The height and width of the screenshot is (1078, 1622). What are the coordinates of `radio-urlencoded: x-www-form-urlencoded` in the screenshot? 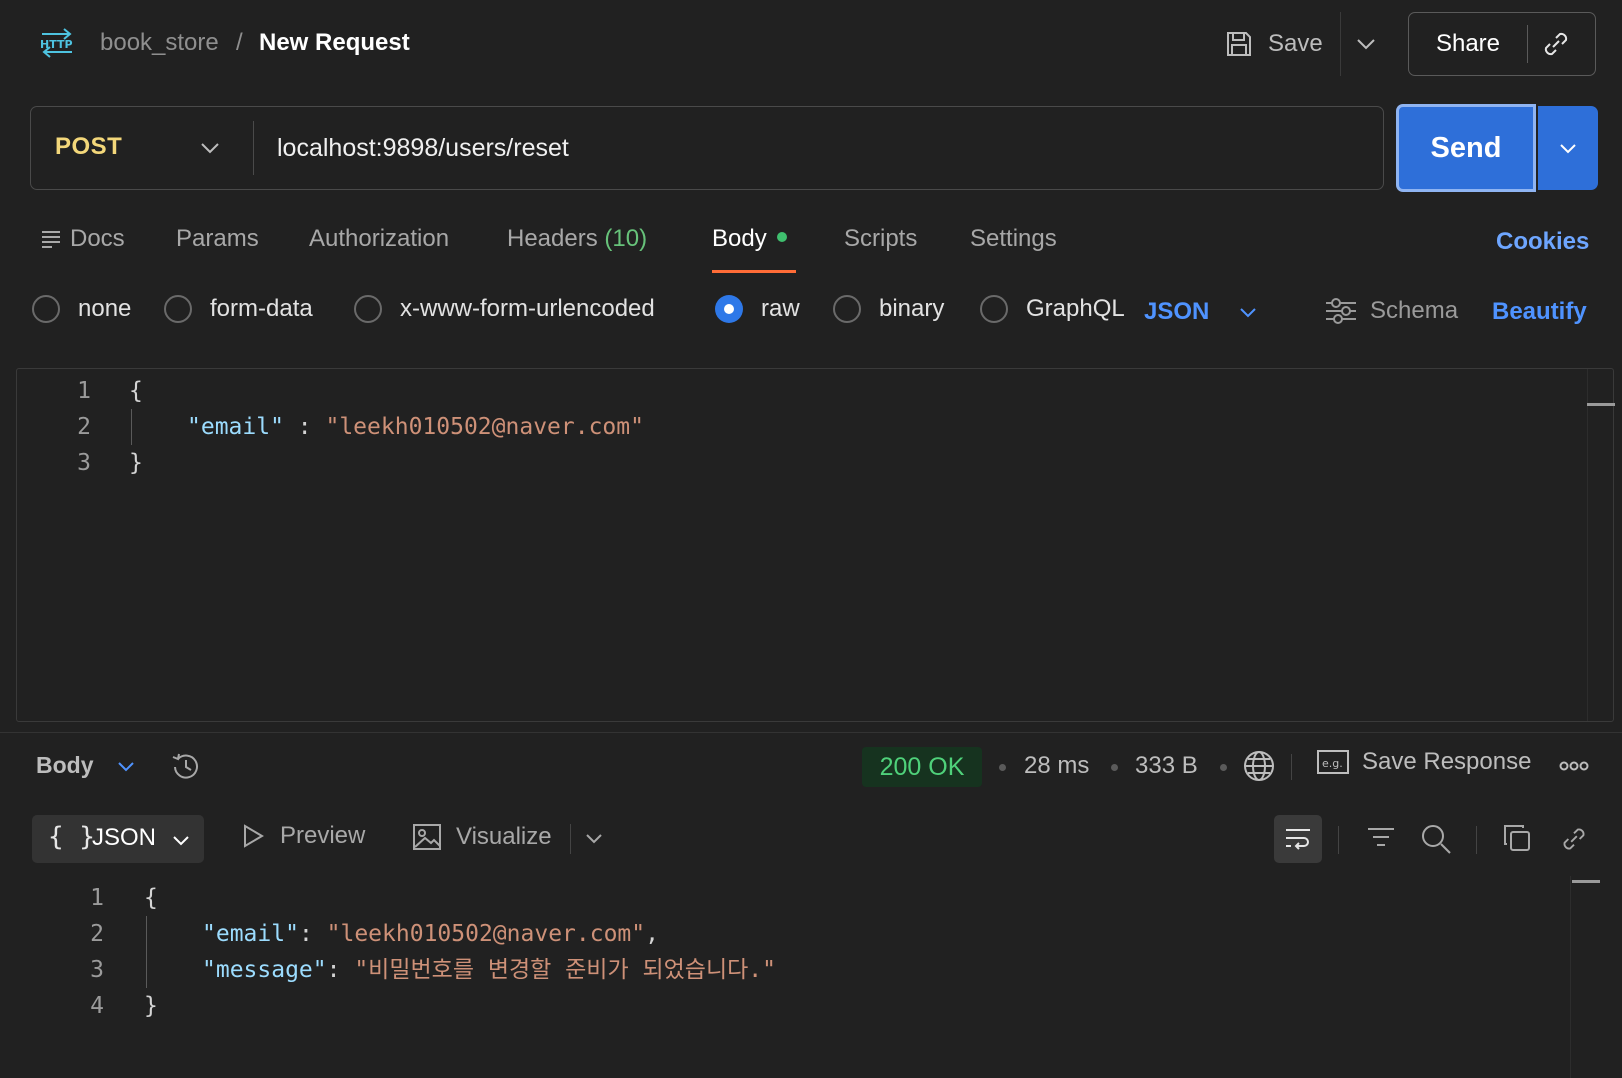 It's located at (504, 309).